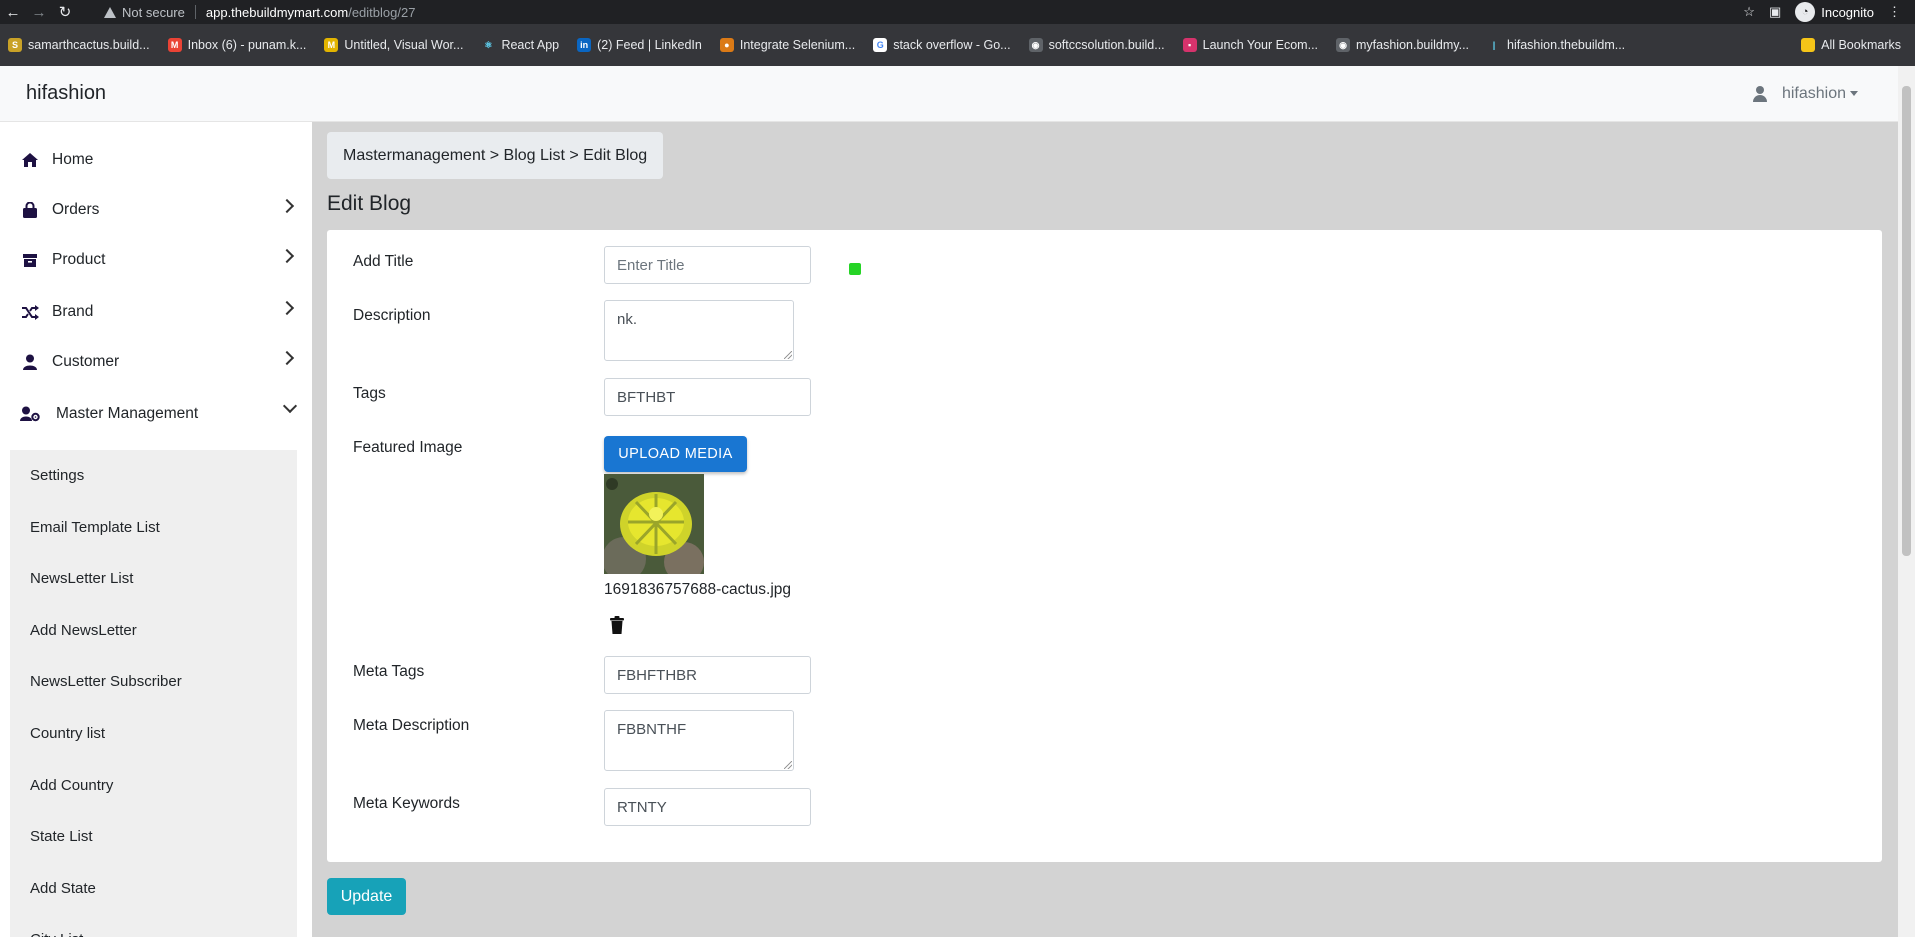 The width and height of the screenshot is (1915, 937). I want to click on upload-media-button: UPLOAD MEDIA, so click(675, 454).